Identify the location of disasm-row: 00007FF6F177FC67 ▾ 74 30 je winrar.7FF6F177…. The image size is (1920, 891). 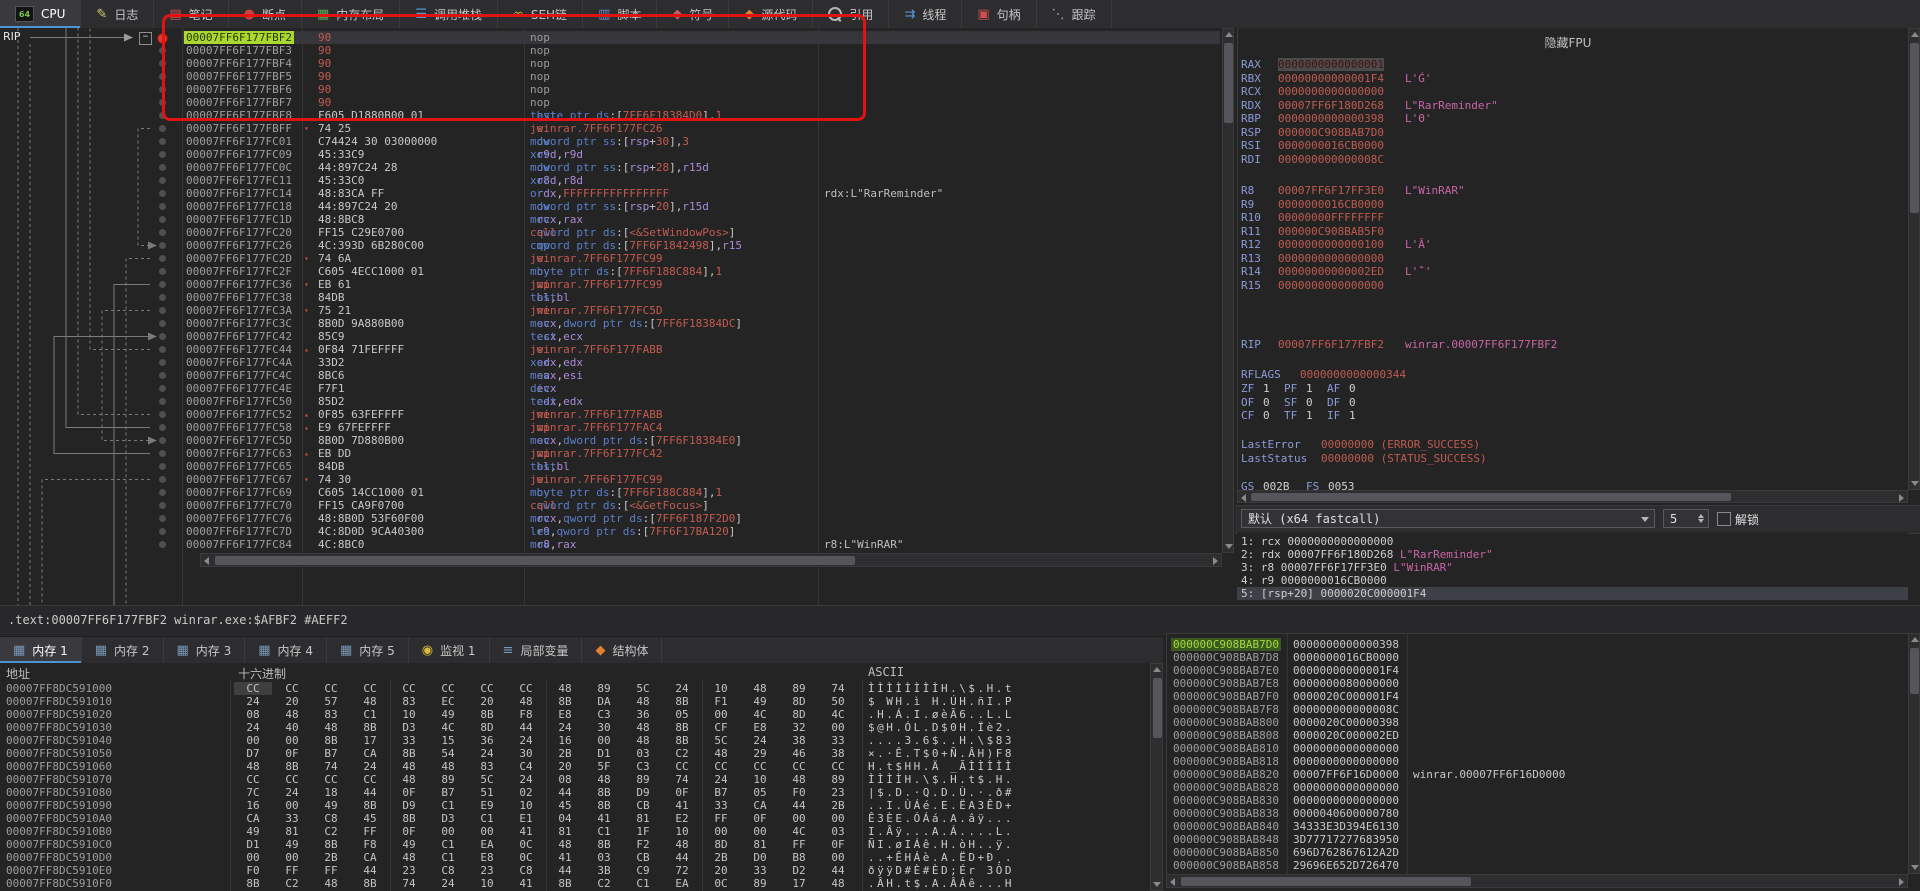
(611, 479).